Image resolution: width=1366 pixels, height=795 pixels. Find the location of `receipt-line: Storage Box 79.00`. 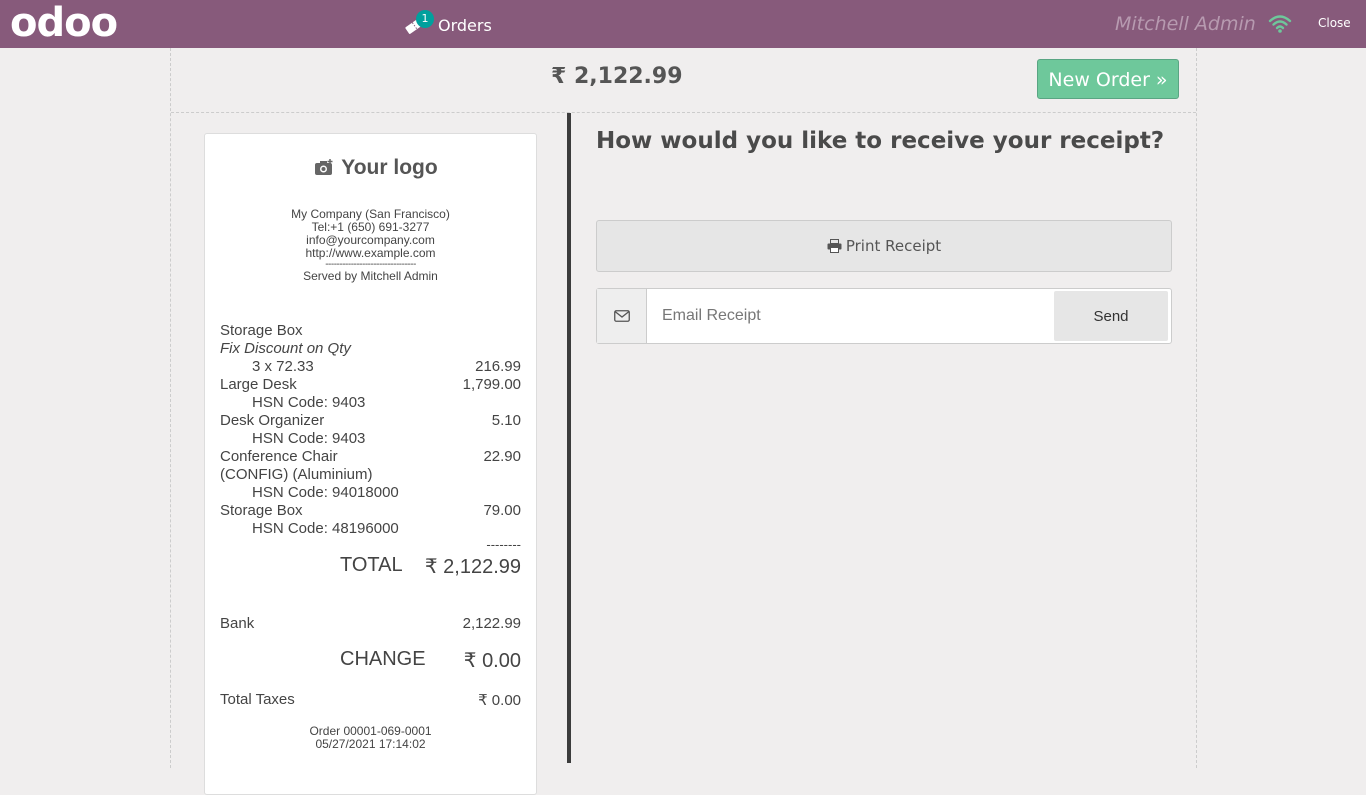

receipt-line: Storage Box 79.00 is located at coordinates (370, 511).